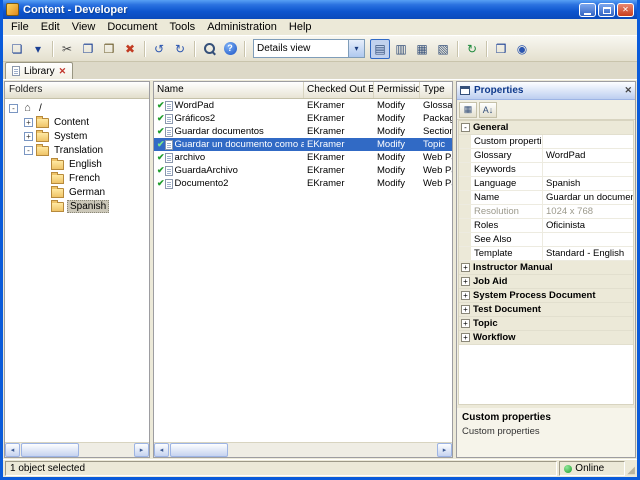 The width and height of the screenshot is (640, 480). Describe the element at coordinates (199, 450) in the screenshot. I see `list-scroll-thumb` at that location.